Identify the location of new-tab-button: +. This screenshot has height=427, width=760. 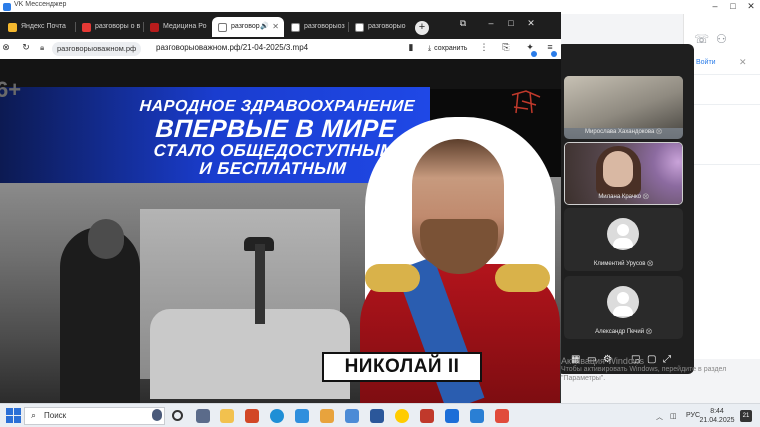
(422, 28).